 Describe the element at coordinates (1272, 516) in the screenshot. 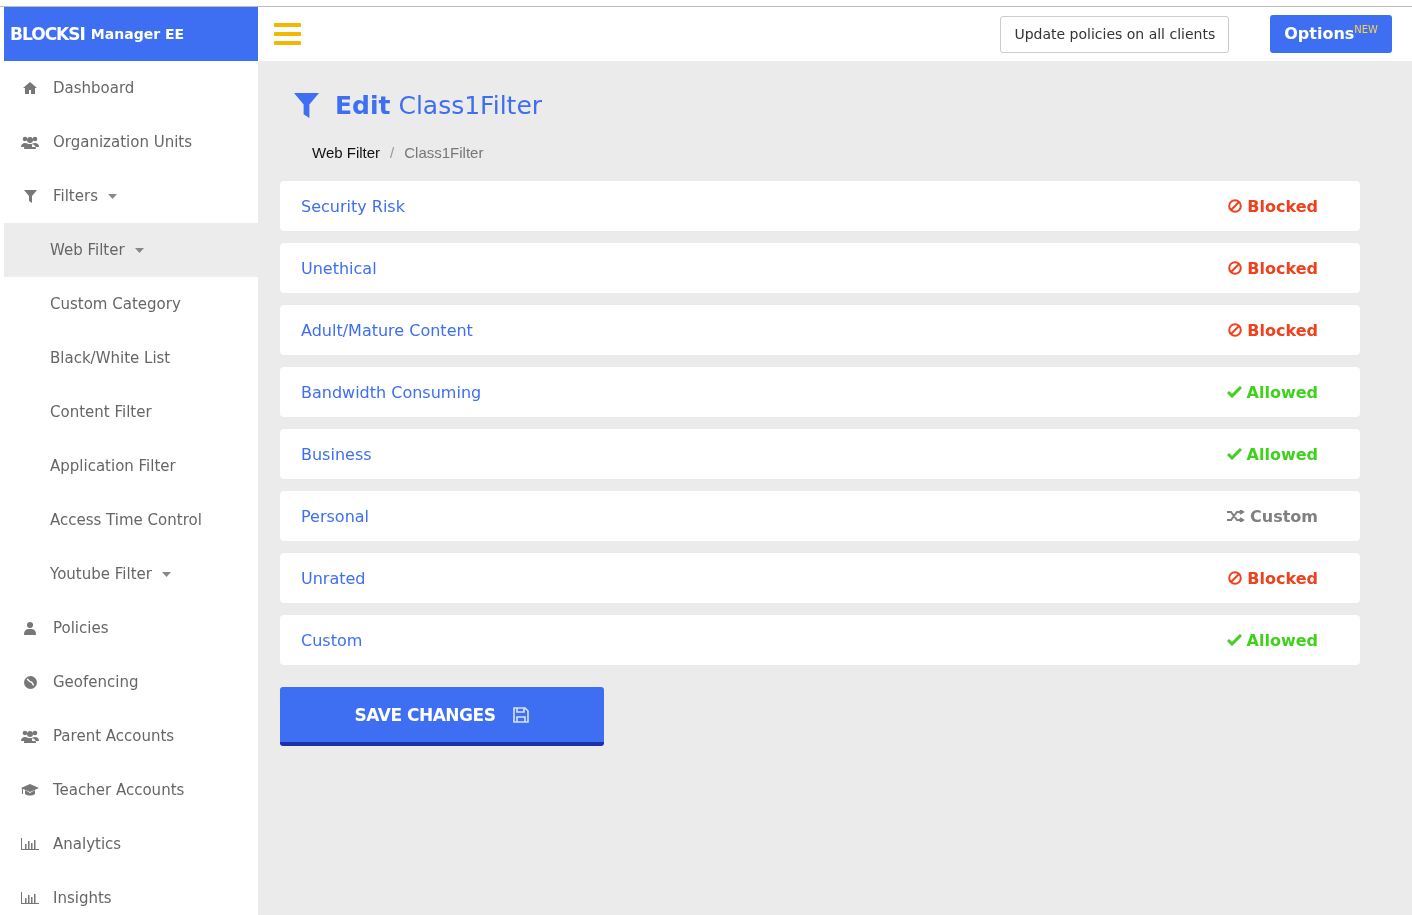

I see `status-label: Custom` at that location.